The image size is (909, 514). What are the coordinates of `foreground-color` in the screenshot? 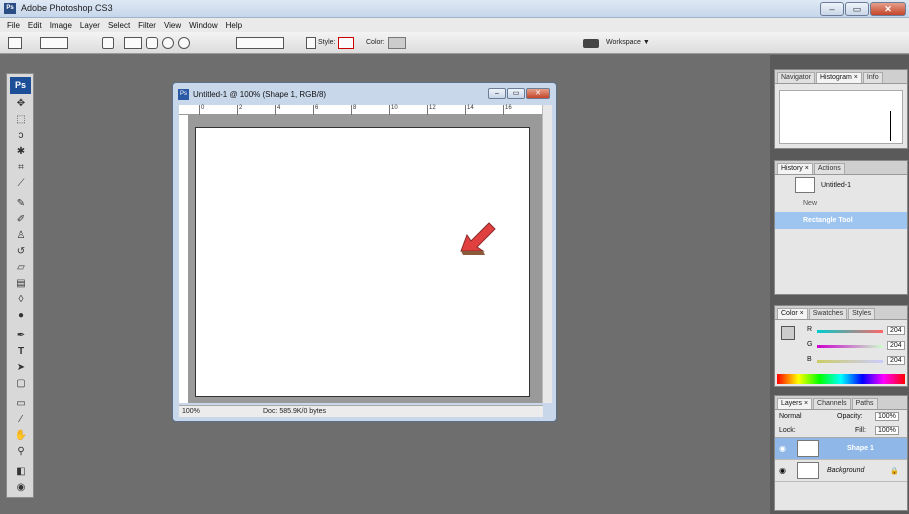 It's located at (788, 333).